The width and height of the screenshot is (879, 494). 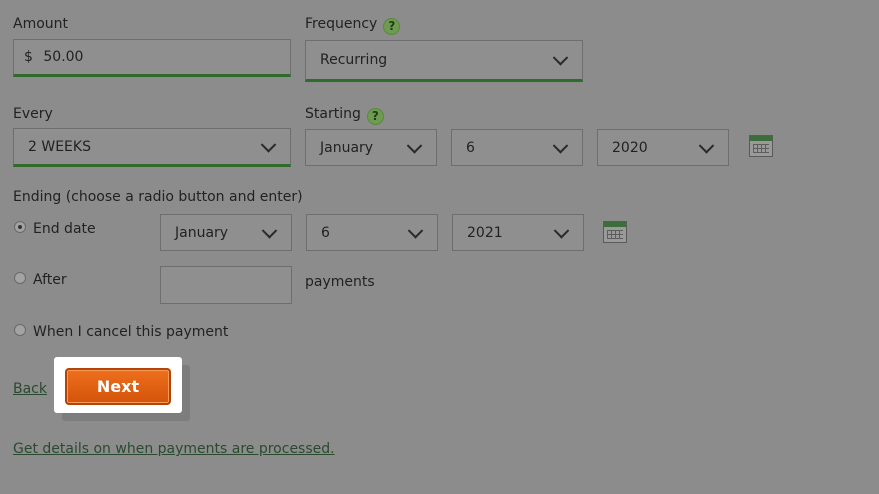 I want to click on starting-day-value: 6, so click(x=470, y=147).